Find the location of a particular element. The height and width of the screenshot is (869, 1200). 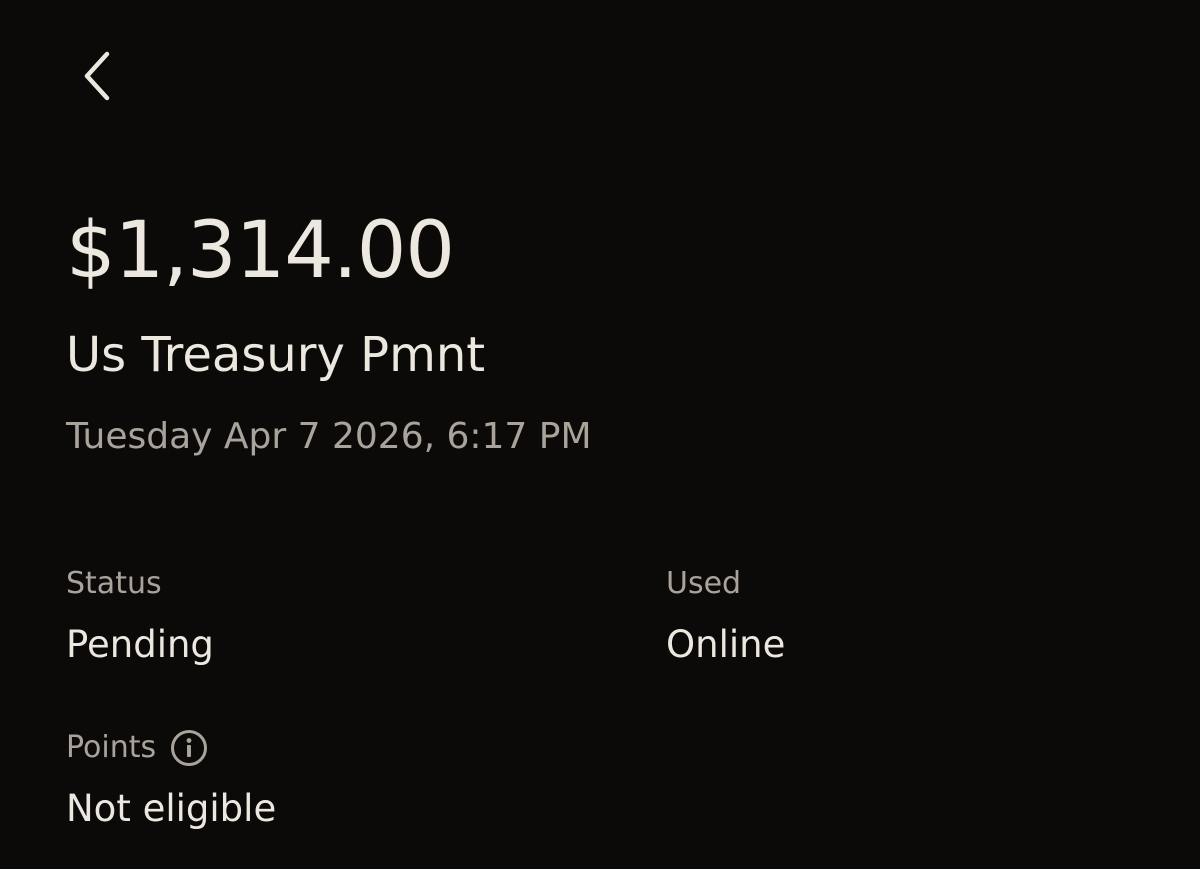

status-label: Status is located at coordinates (114, 583).